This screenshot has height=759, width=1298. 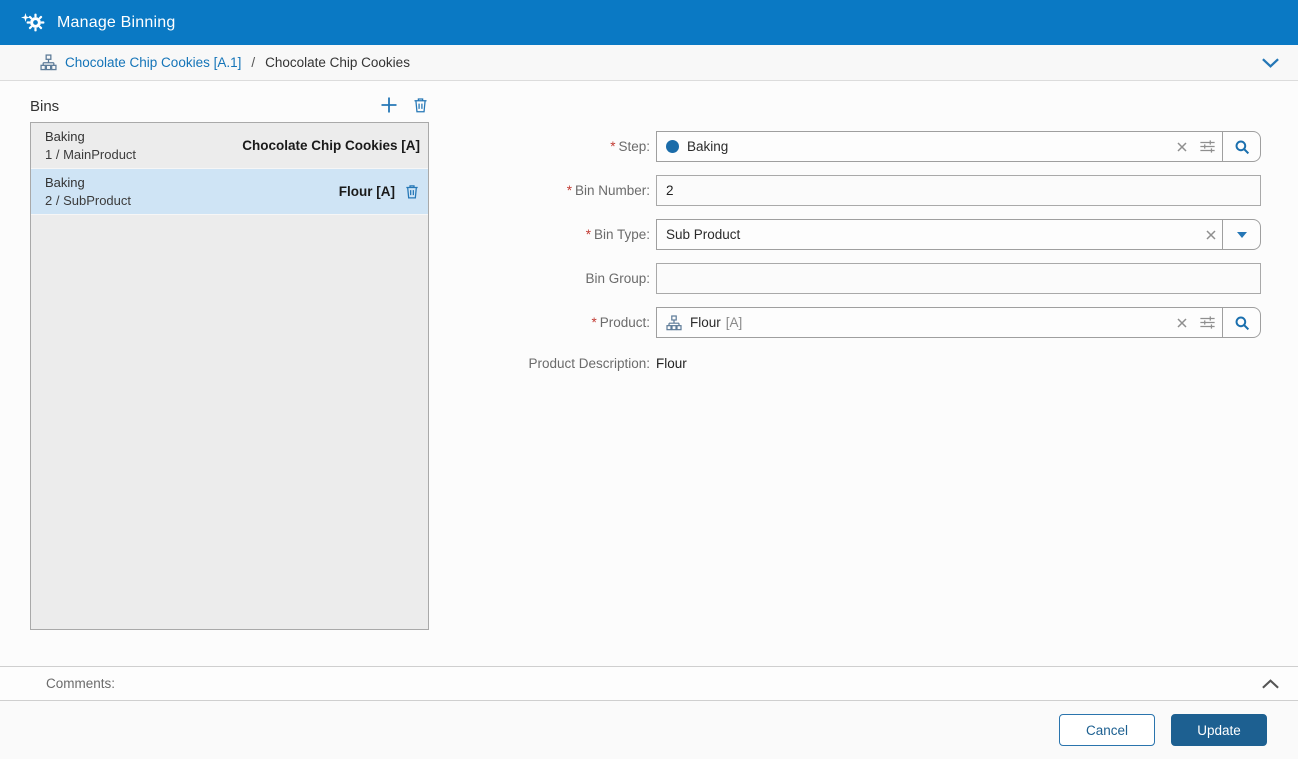 What do you see at coordinates (630, 146) in the screenshot?
I see `step-label: * Step:` at bounding box center [630, 146].